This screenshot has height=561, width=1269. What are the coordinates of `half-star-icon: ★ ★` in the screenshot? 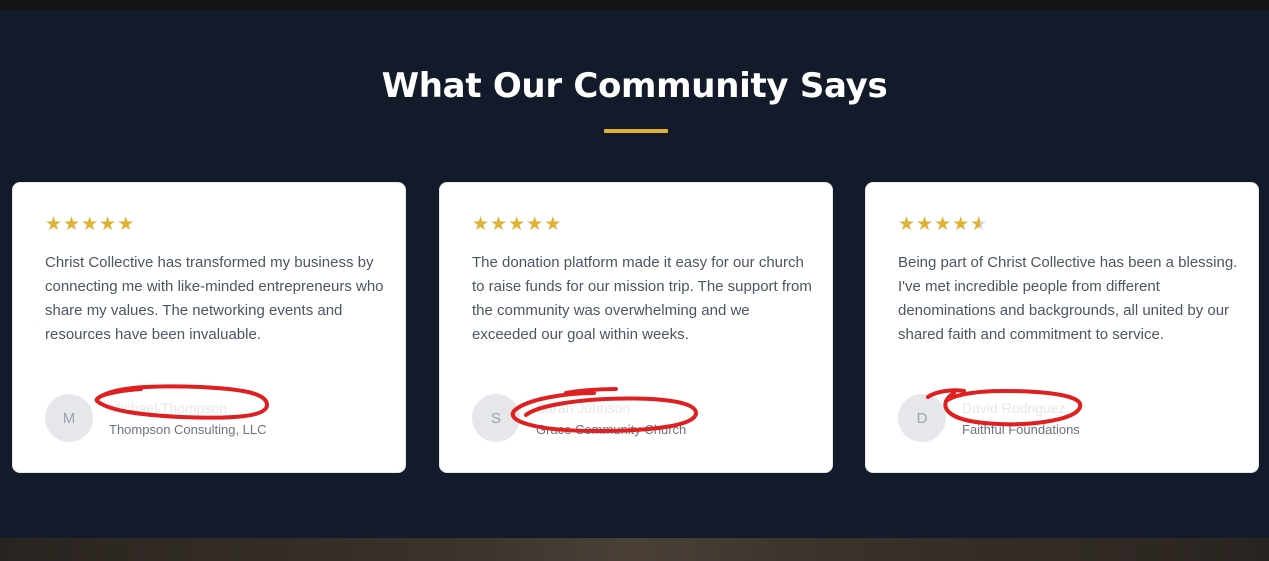 It's located at (978, 224).